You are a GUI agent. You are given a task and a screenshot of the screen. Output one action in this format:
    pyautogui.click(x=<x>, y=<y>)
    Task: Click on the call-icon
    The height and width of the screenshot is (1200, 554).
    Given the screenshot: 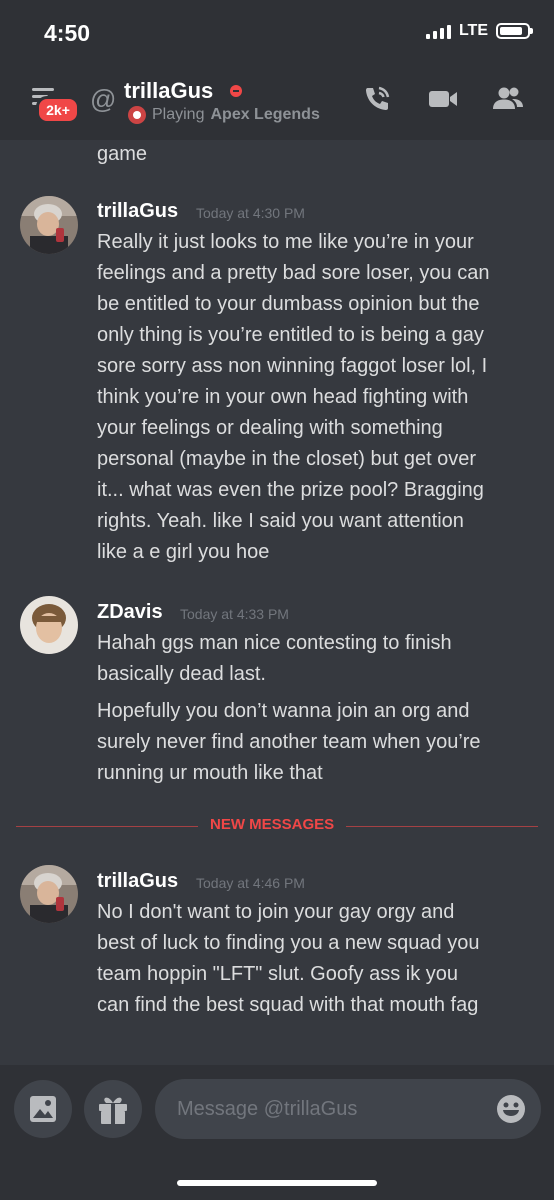 What is the action you would take?
    pyautogui.click(x=377, y=99)
    